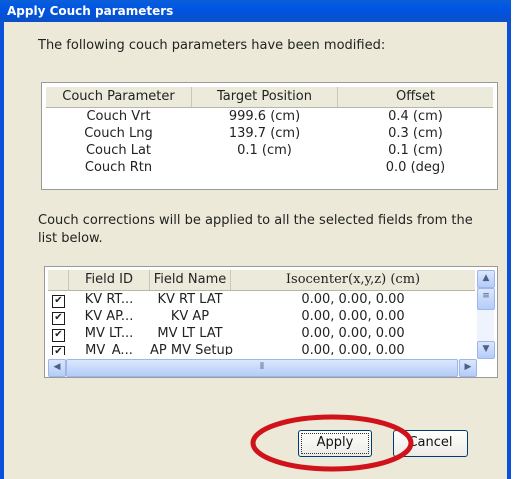 The height and width of the screenshot is (479, 519). What do you see at coordinates (353, 280) in the screenshot?
I see `header-isocenter: Isocenter(x,y,z) (cm)` at bounding box center [353, 280].